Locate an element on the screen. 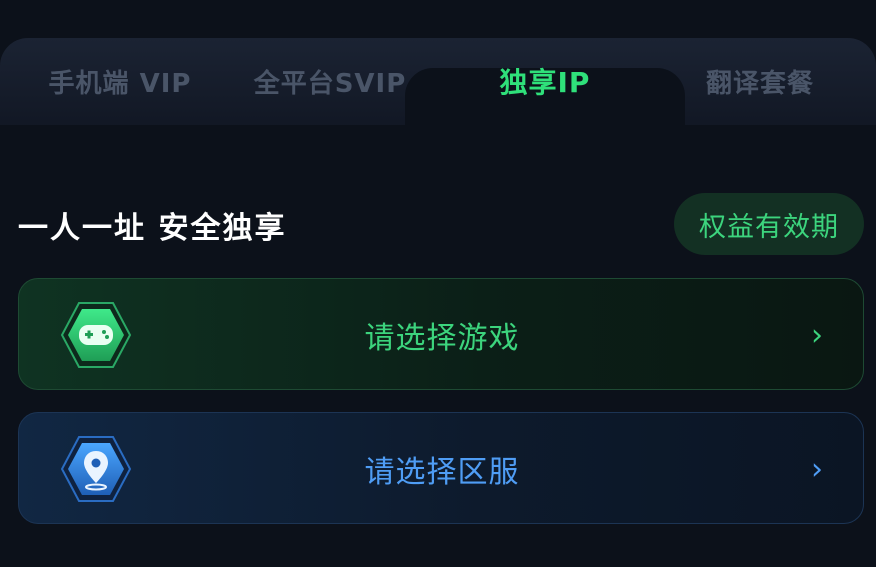 The height and width of the screenshot is (567, 876). tab-exclusive-ip: 独享IP is located at coordinates (545, 81).